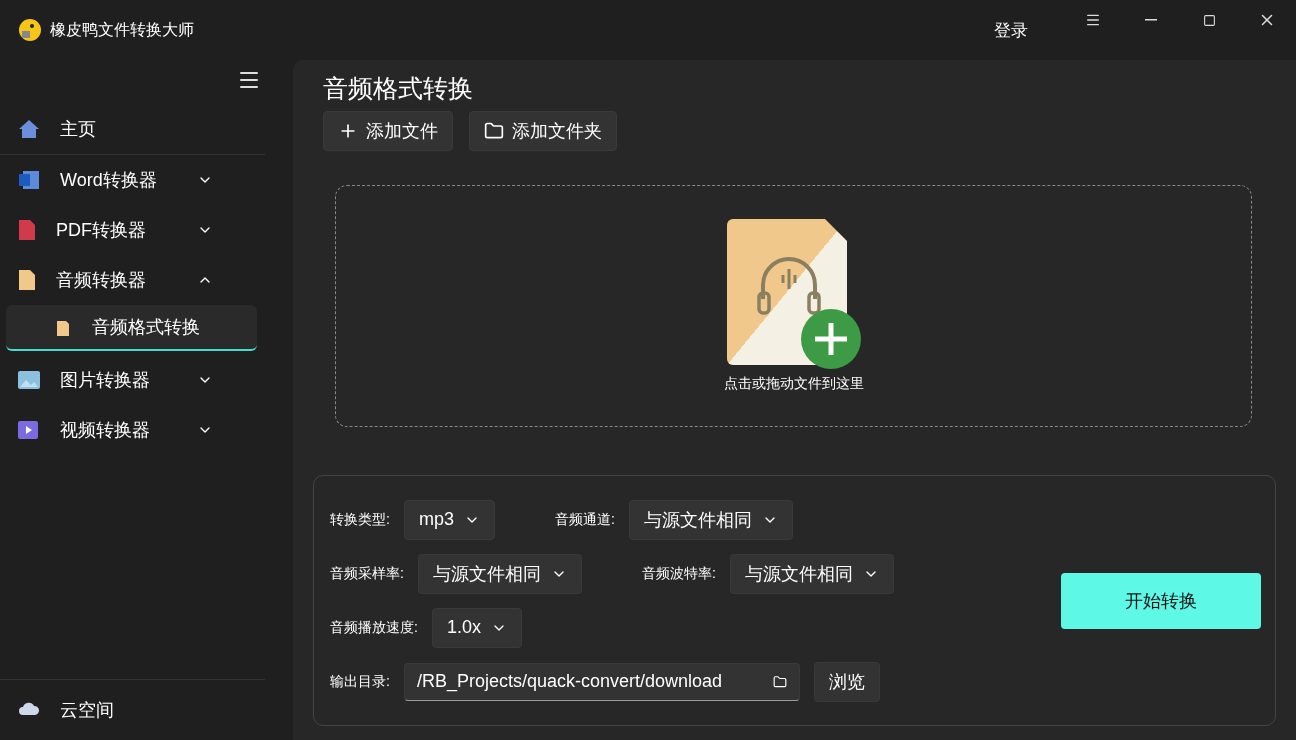  I want to click on field-label: 音频采样率:, so click(367, 573).